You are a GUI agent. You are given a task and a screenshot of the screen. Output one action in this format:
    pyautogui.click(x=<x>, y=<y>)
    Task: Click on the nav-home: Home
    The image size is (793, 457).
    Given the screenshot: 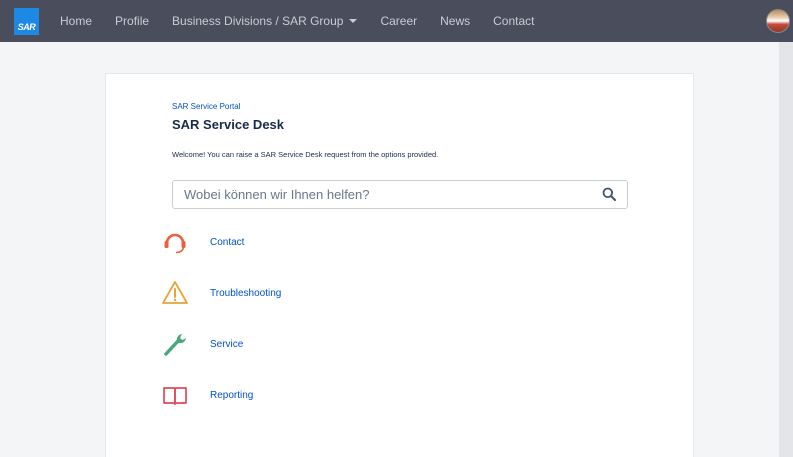 What is the action you would take?
    pyautogui.click(x=76, y=21)
    